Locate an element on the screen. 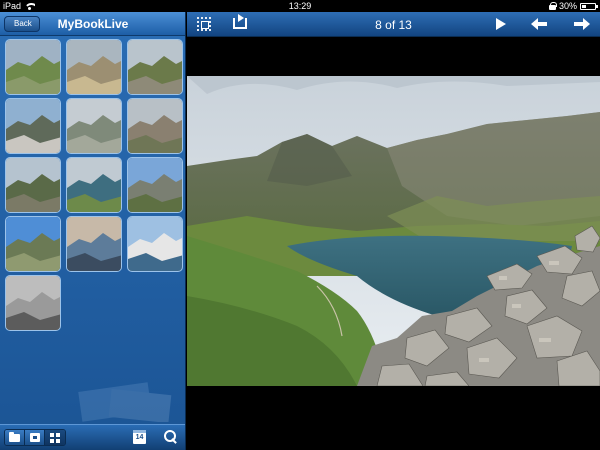  grid-view-icon is located at coordinates (55, 437).